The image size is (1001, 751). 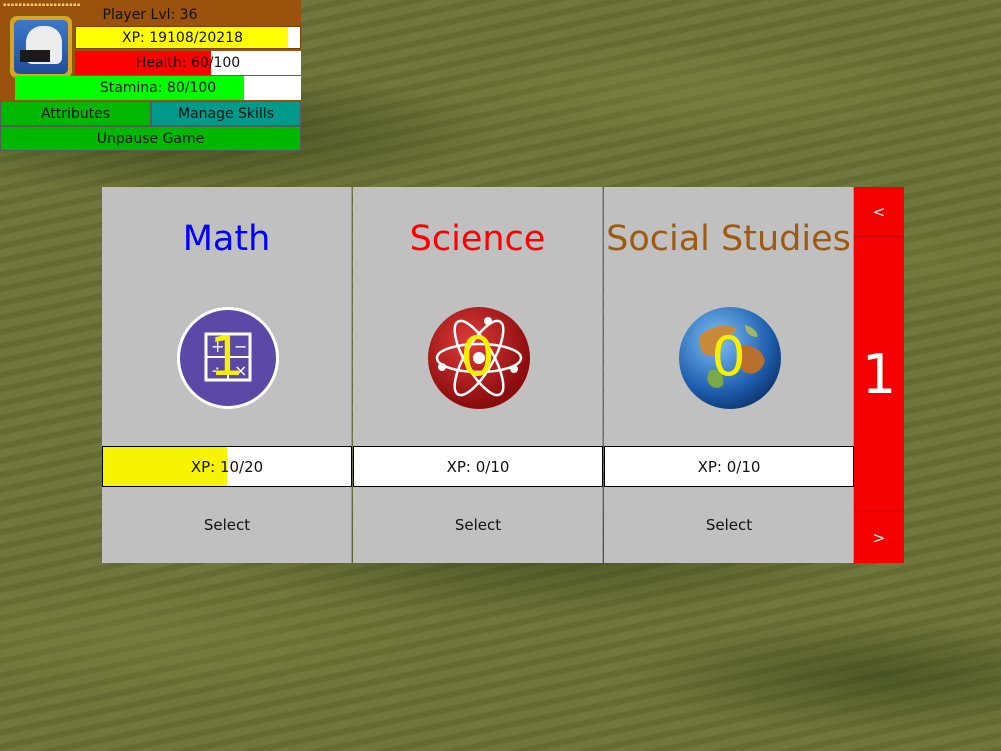 What do you see at coordinates (226, 239) in the screenshot?
I see `skill-title: Math` at bounding box center [226, 239].